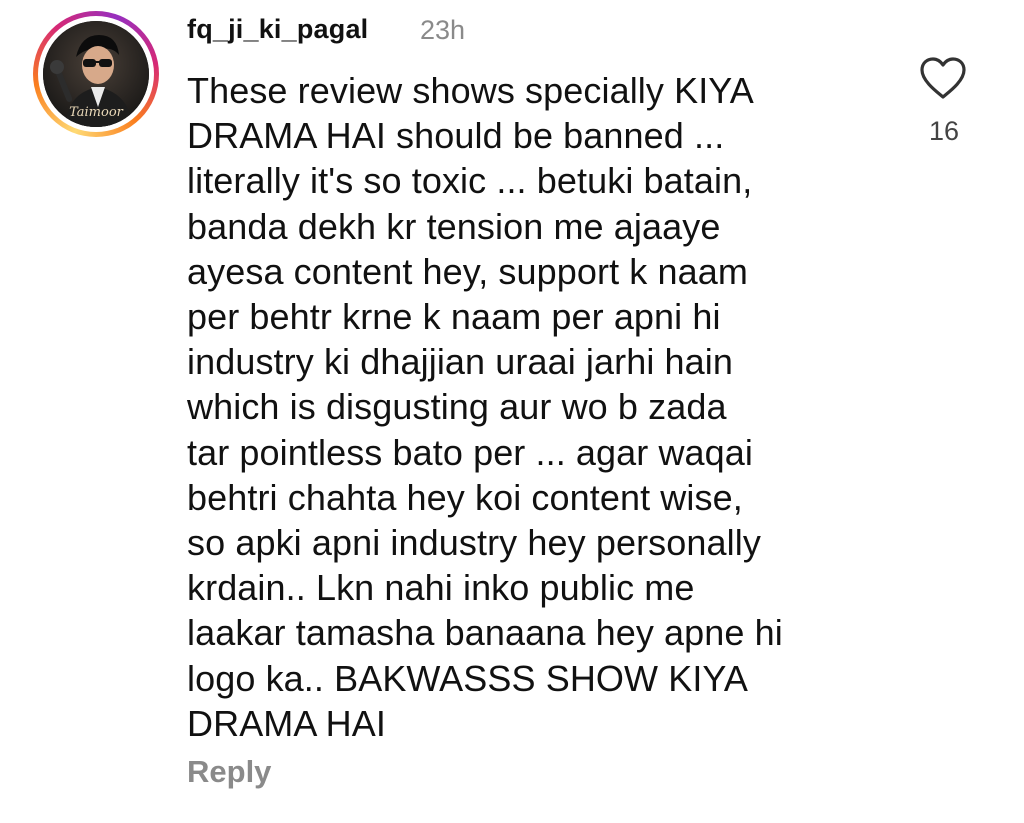 This screenshot has width=1024, height=823. I want to click on reply-button: Reply, so click(229, 772).